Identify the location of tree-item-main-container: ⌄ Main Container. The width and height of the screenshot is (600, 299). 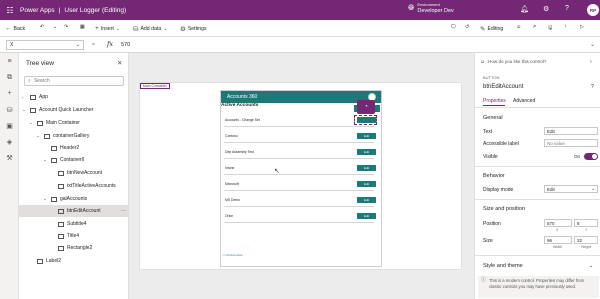
(54, 123).